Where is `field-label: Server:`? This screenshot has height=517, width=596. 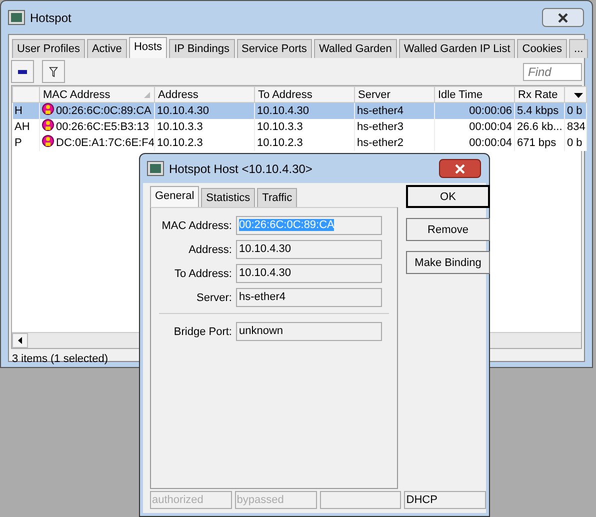
field-label: Server: is located at coordinates (214, 297).